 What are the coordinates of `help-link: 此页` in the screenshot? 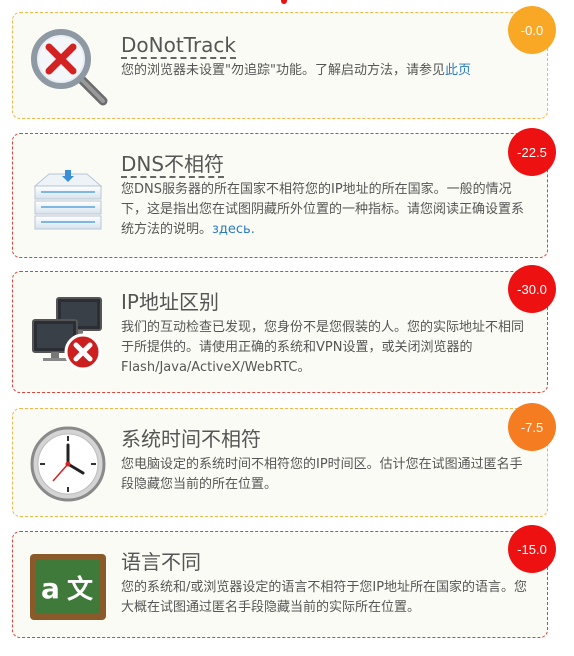 It's located at (458, 70).